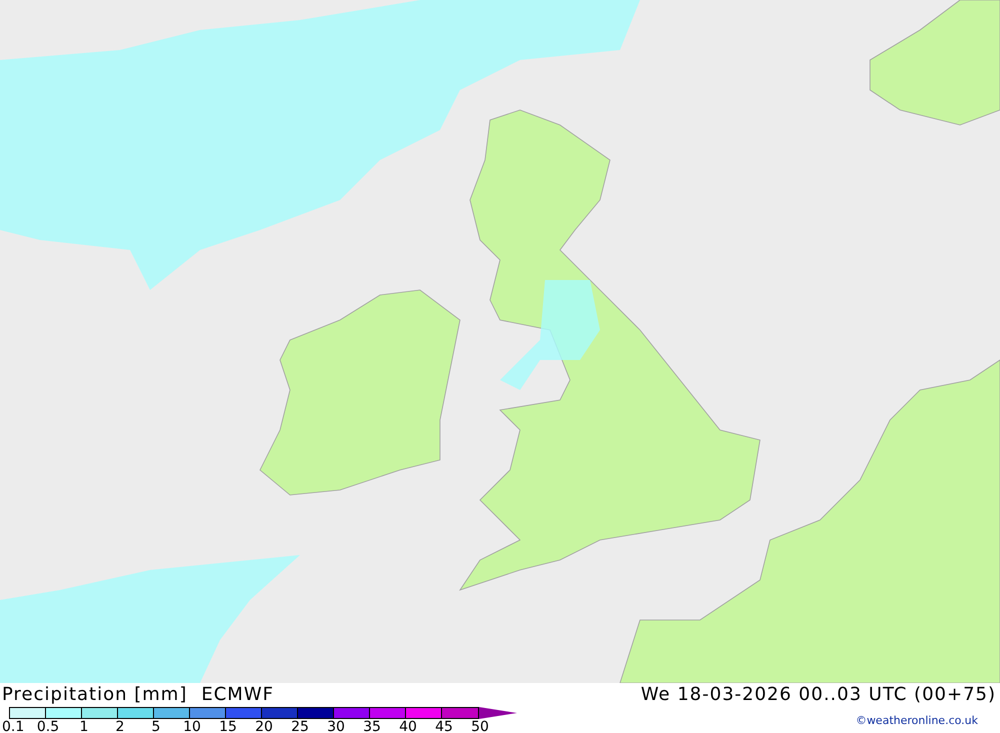 The width and height of the screenshot is (1000, 733). I want to click on scale-label: 35, so click(372, 726).